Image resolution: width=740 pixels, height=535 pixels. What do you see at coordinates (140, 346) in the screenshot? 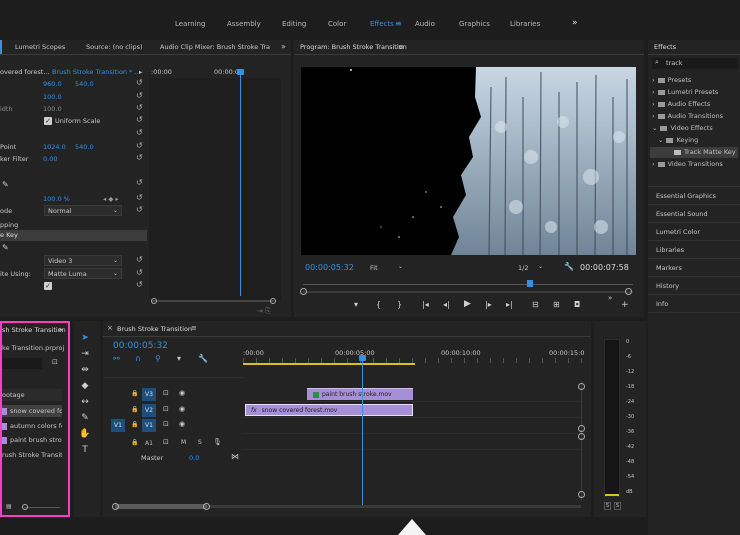
I see `timeline-timecode: 00:00:05:32` at bounding box center [140, 346].